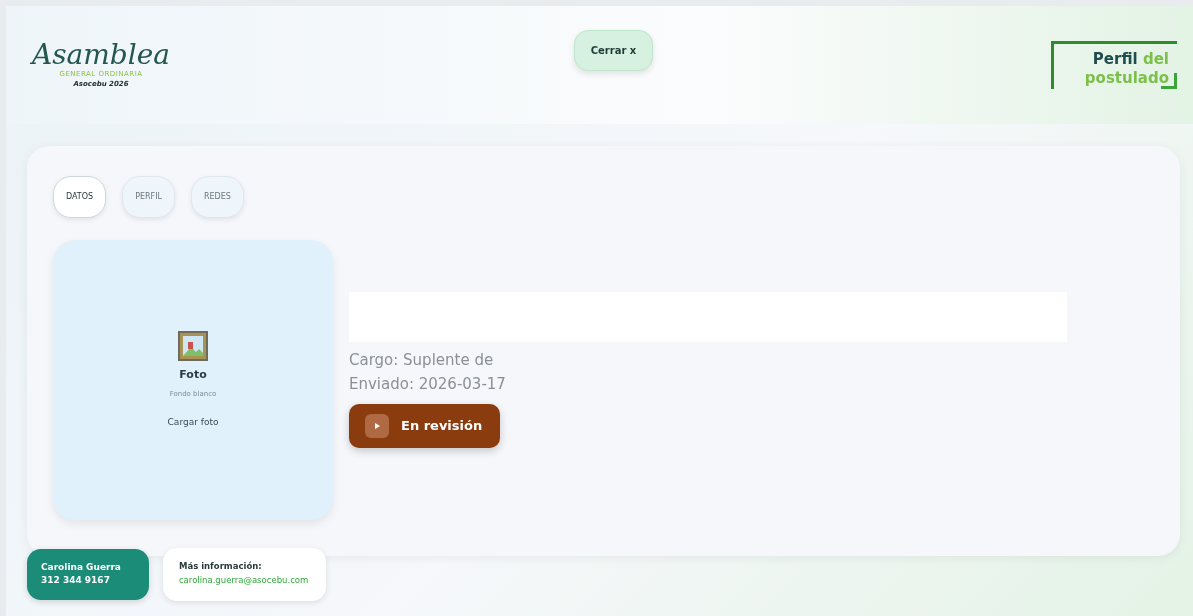 The height and width of the screenshot is (616, 1193). What do you see at coordinates (377, 426) in the screenshot?
I see `play-icon` at bounding box center [377, 426].